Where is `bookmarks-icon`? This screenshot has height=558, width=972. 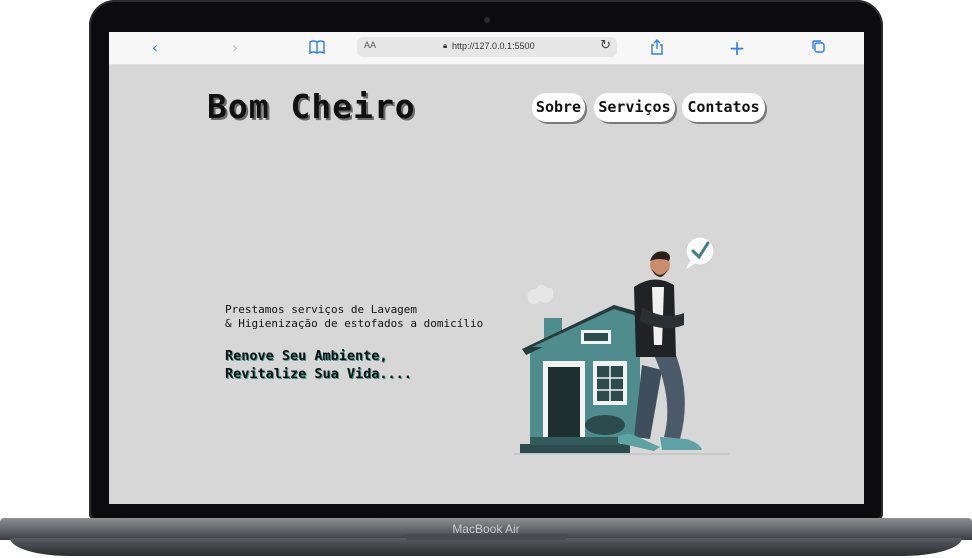
bookmarks-icon is located at coordinates (317, 49).